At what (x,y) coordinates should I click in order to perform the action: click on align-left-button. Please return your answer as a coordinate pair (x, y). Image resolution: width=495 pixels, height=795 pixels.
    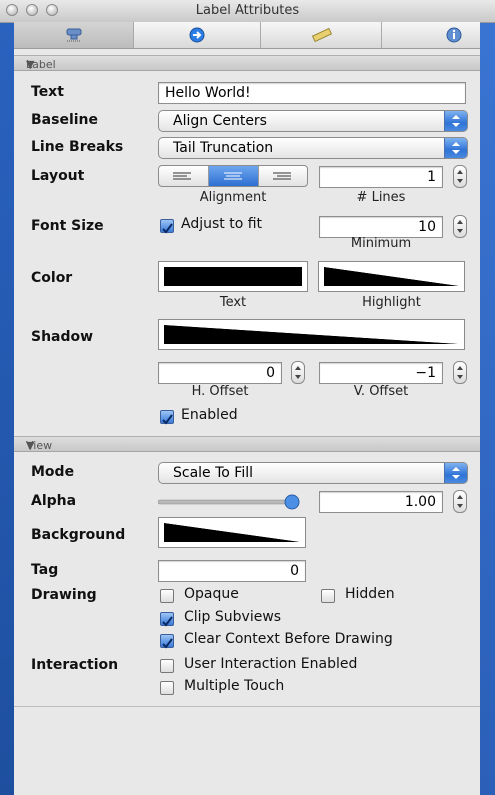
    Looking at the image, I should click on (184, 176).